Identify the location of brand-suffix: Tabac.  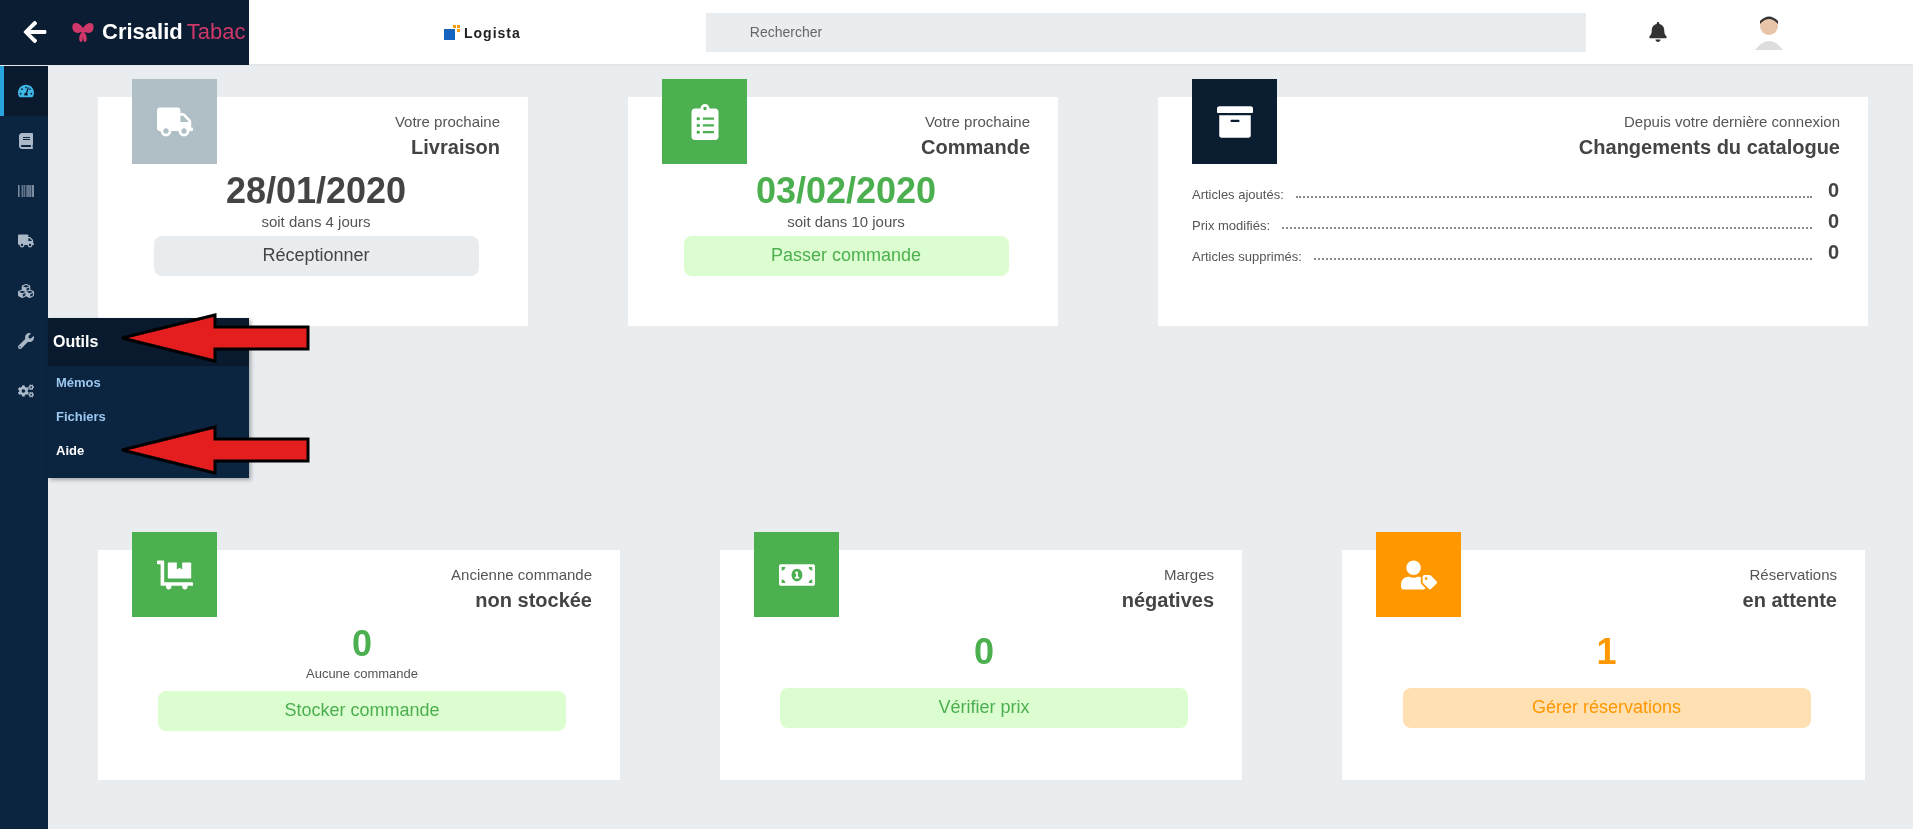
(216, 32).